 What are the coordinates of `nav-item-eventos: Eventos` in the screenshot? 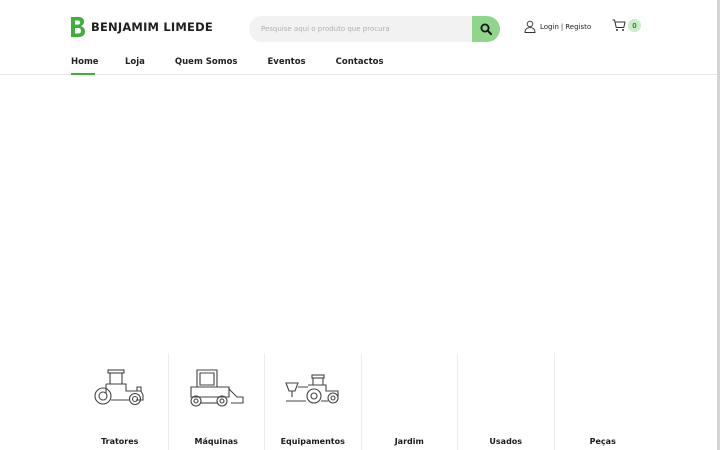 It's located at (286, 66).